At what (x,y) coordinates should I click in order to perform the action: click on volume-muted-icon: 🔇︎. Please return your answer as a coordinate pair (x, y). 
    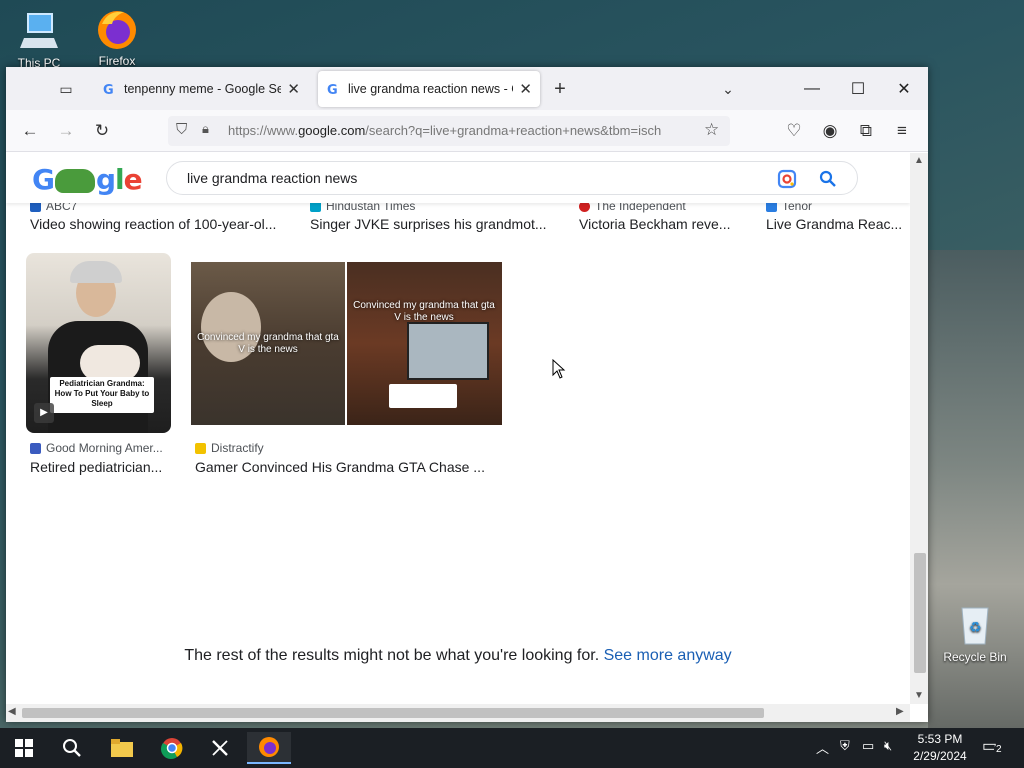
    Looking at the image, I should click on (888, 746).